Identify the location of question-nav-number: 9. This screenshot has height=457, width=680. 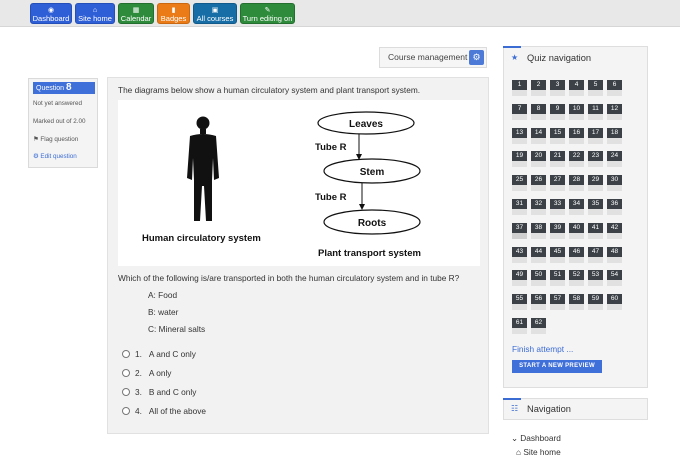
(557, 108).